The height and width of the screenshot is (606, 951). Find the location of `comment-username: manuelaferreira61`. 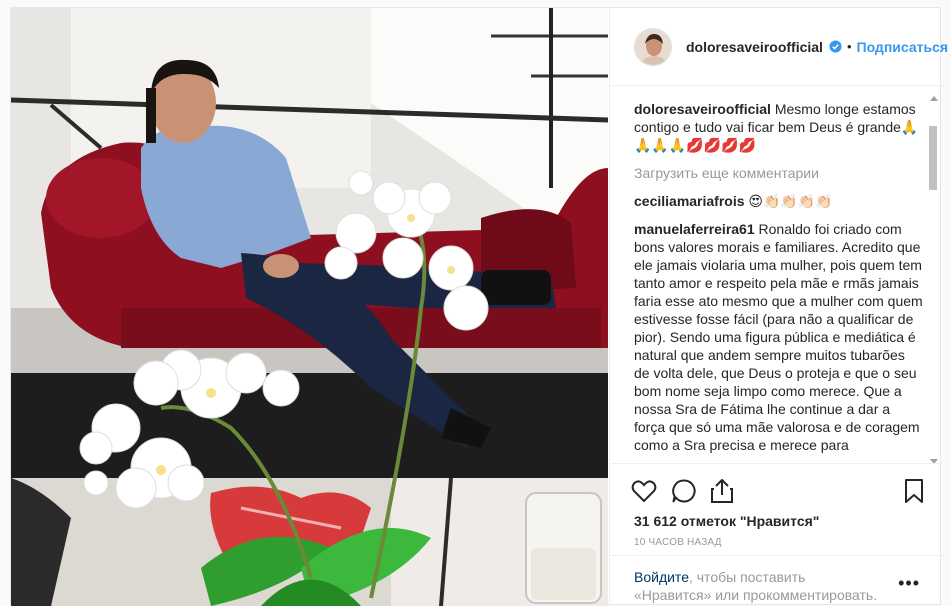

comment-username: manuelaferreira61 is located at coordinates (694, 229).